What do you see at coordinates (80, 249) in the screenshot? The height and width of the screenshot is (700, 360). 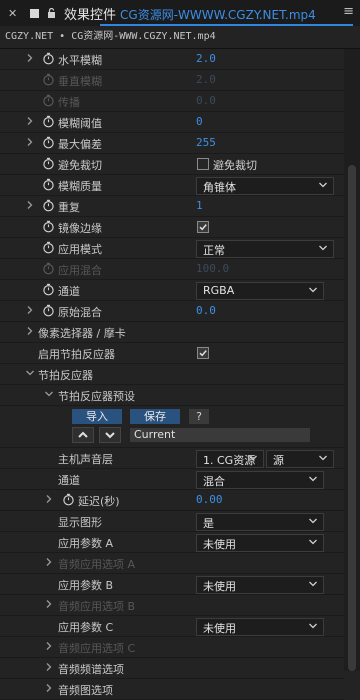 I see `property-label: 应用模式` at bounding box center [80, 249].